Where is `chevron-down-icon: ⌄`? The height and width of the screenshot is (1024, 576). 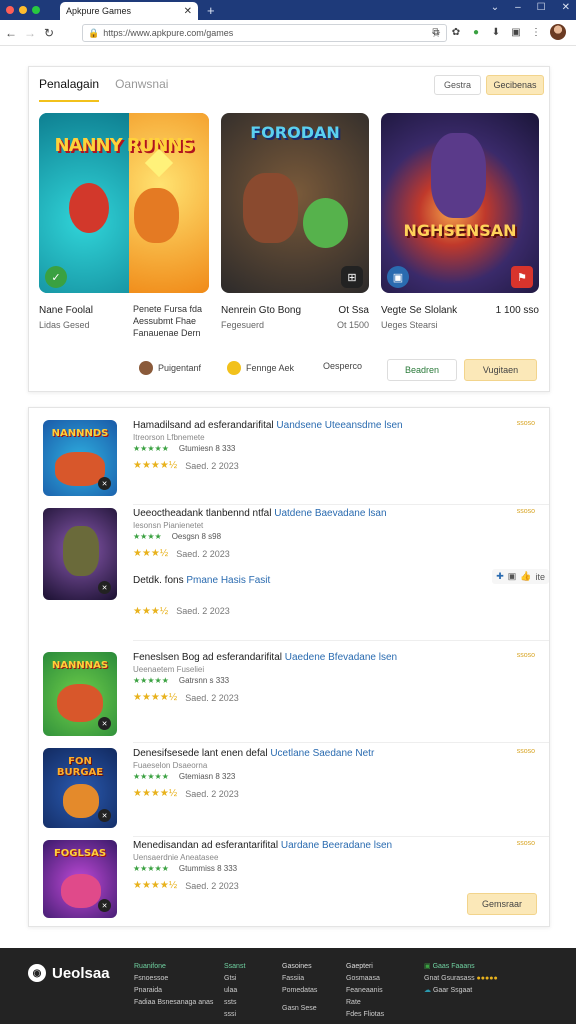 chevron-down-icon: ⌄ is located at coordinates (495, 7).